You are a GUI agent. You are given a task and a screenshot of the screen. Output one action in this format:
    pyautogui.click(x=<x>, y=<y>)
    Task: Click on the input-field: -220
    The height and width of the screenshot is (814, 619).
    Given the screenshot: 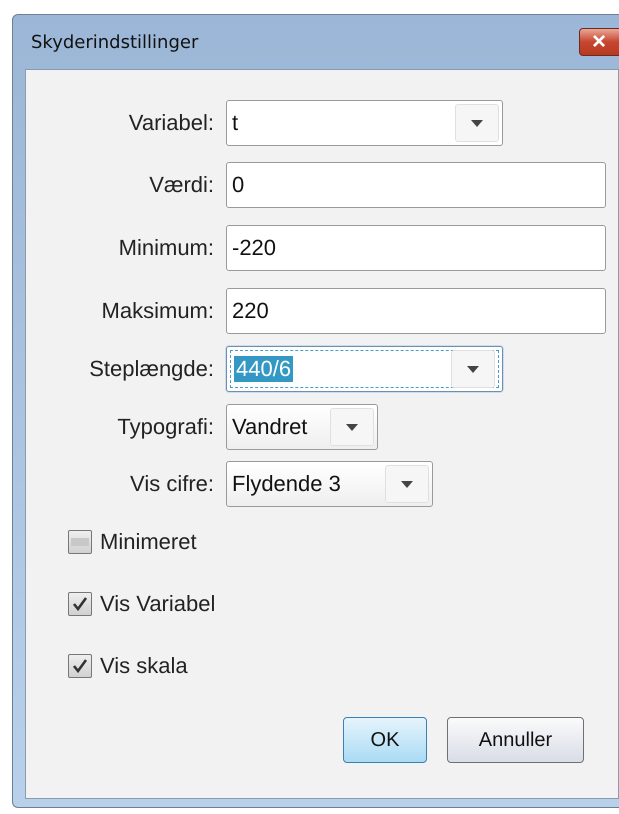 What is the action you would take?
    pyautogui.click(x=416, y=248)
    